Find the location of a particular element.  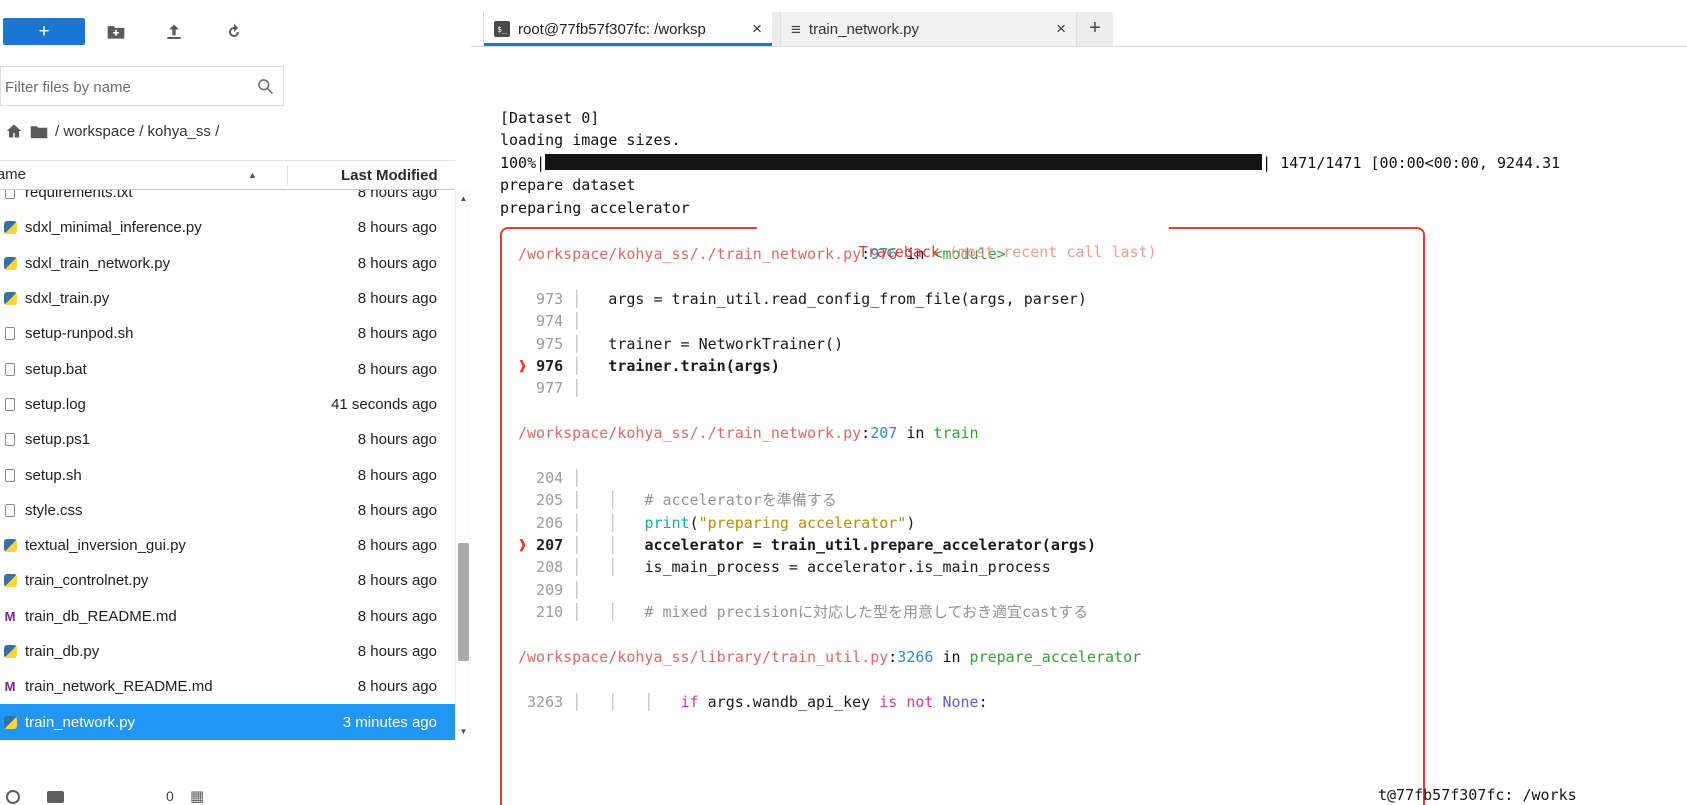

file-row: setup.bat 8 hours ago is located at coordinates (227, 368).